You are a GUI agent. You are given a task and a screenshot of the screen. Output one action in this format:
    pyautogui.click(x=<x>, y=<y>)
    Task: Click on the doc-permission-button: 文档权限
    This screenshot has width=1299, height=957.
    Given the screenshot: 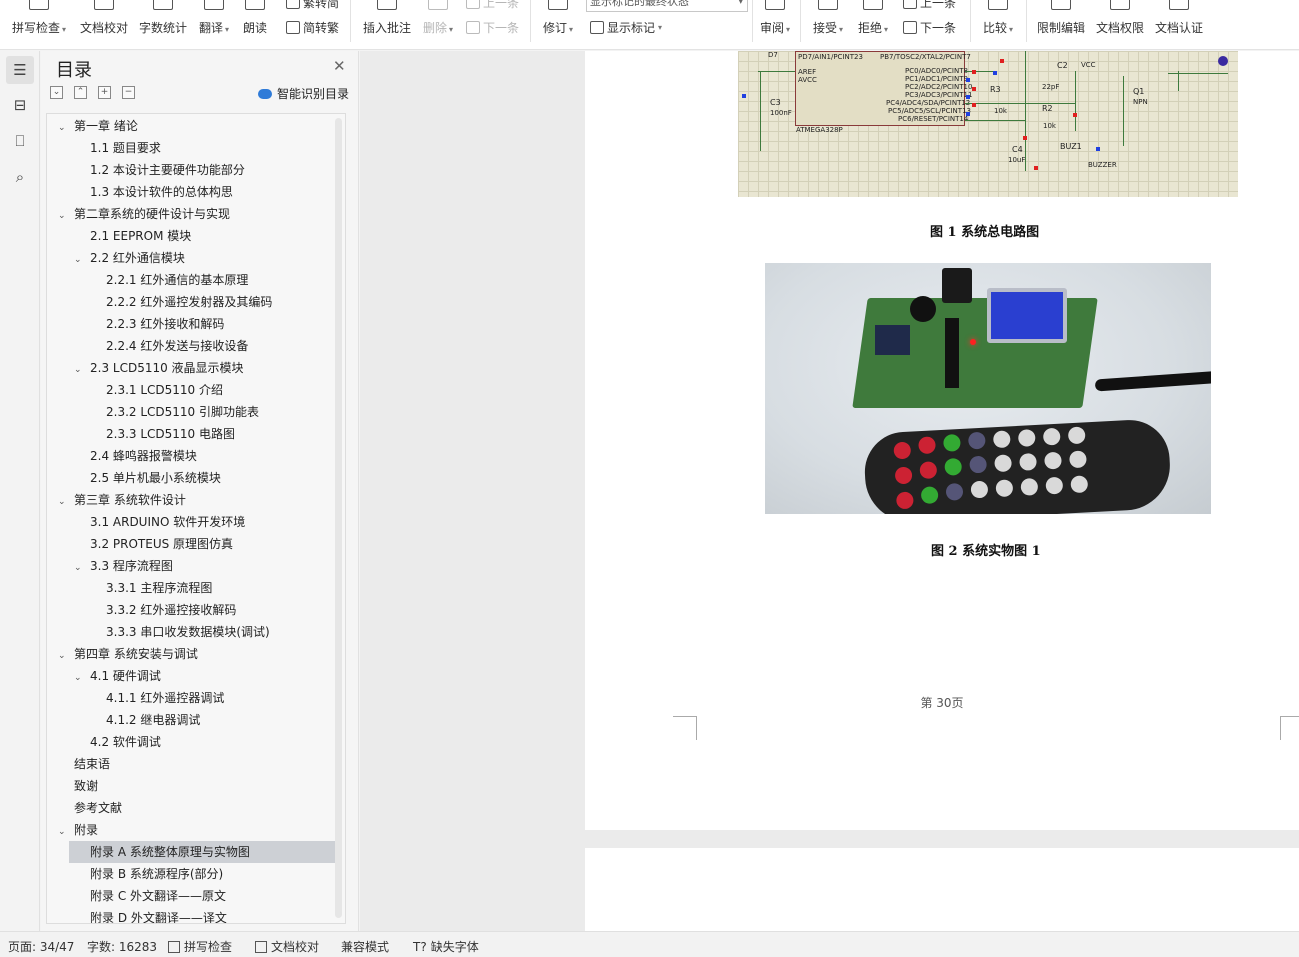 What is the action you would take?
    pyautogui.click(x=1120, y=24)
    